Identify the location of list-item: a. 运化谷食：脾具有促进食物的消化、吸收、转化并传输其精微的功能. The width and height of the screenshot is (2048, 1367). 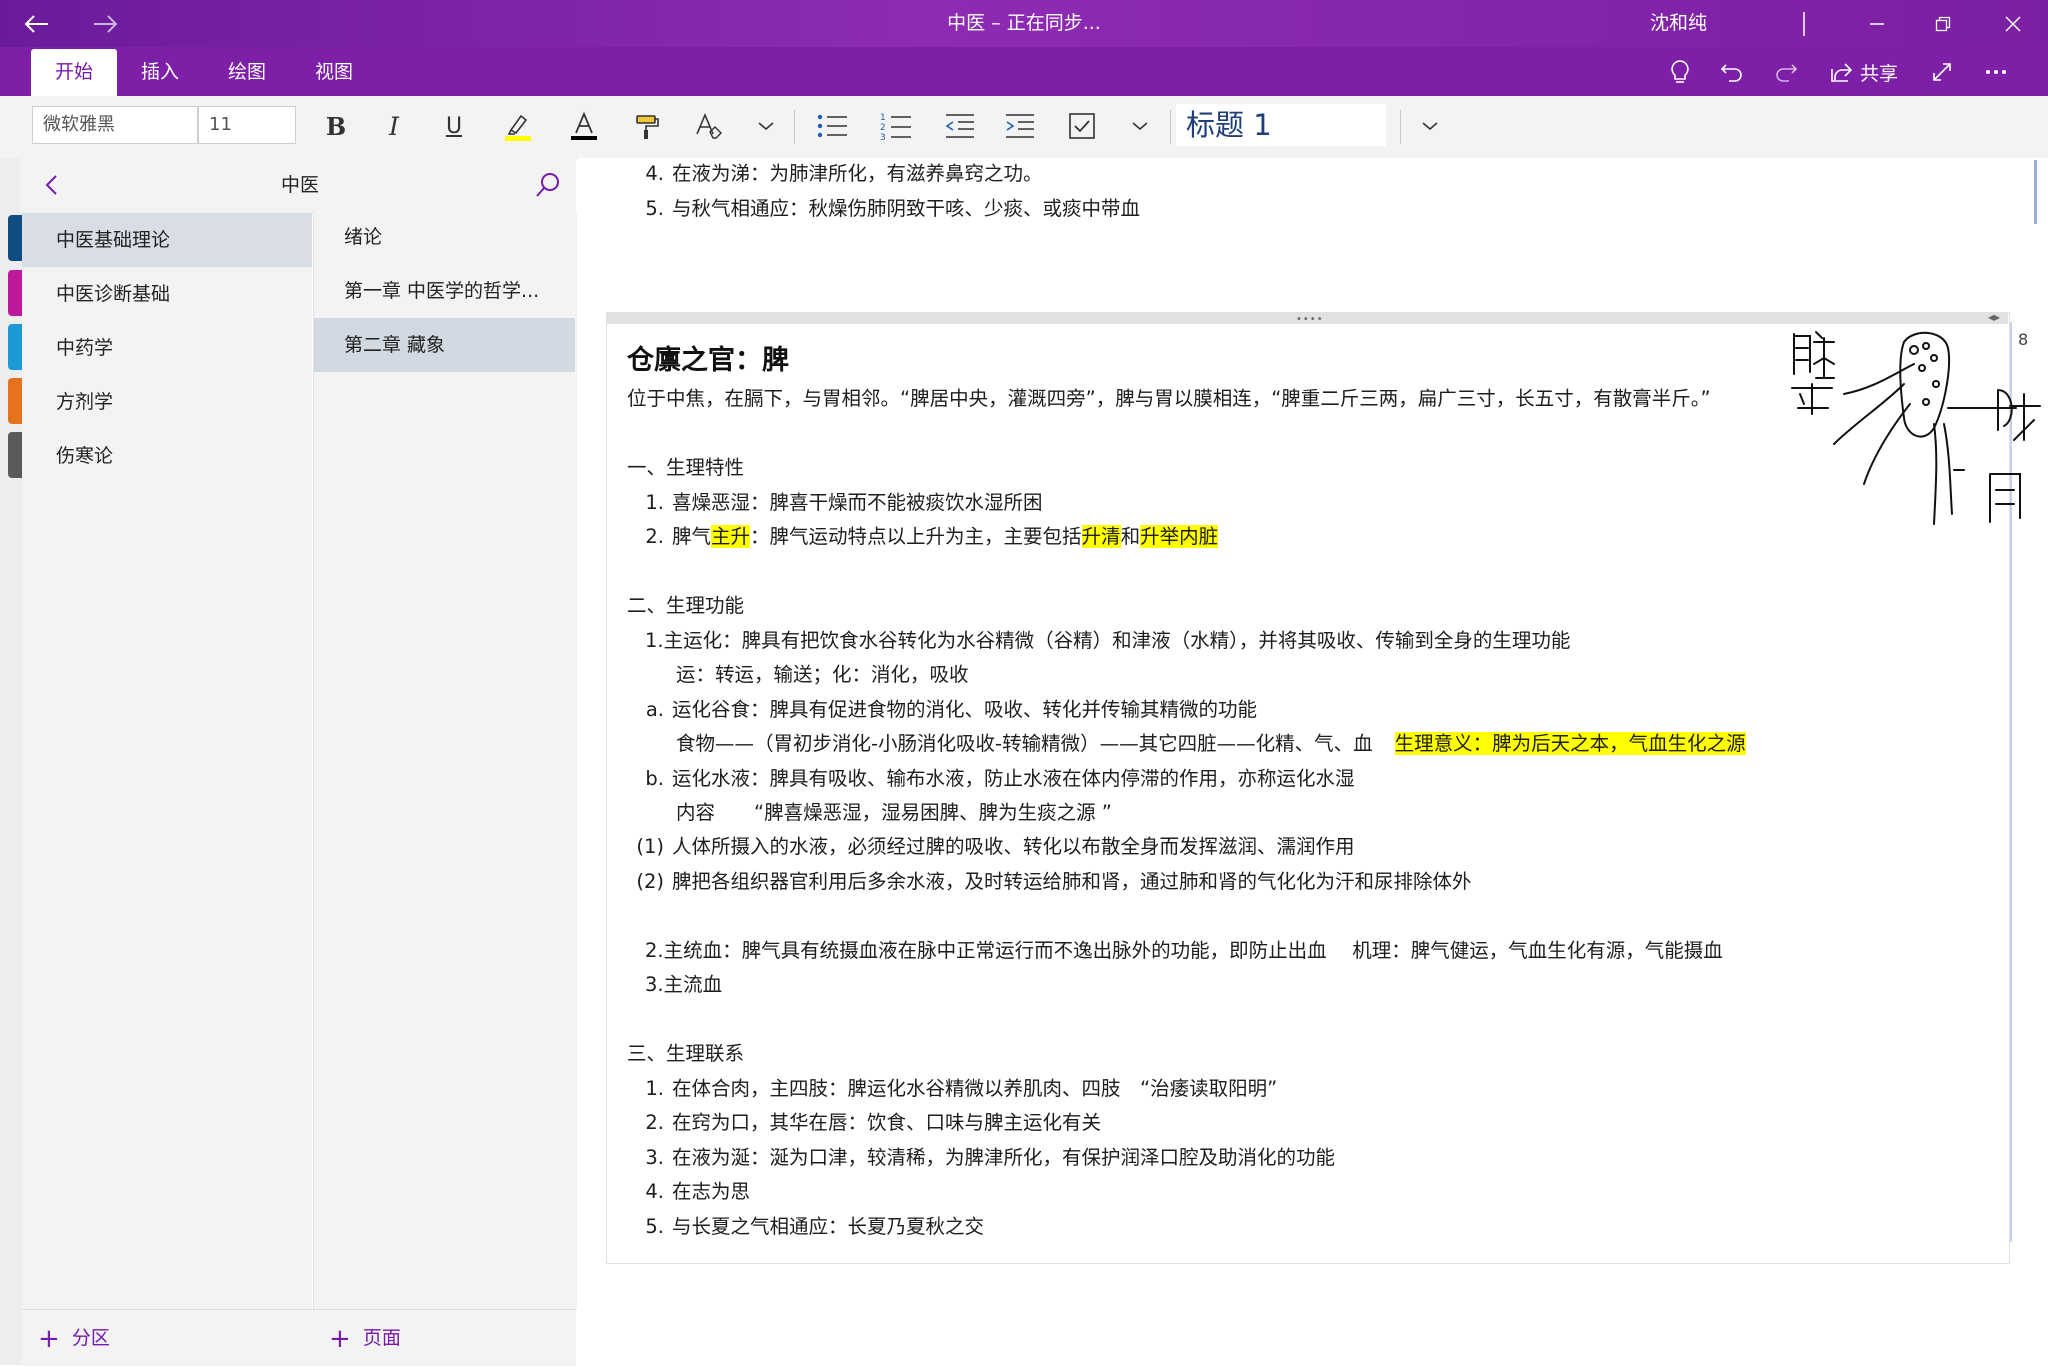
(943, 710).